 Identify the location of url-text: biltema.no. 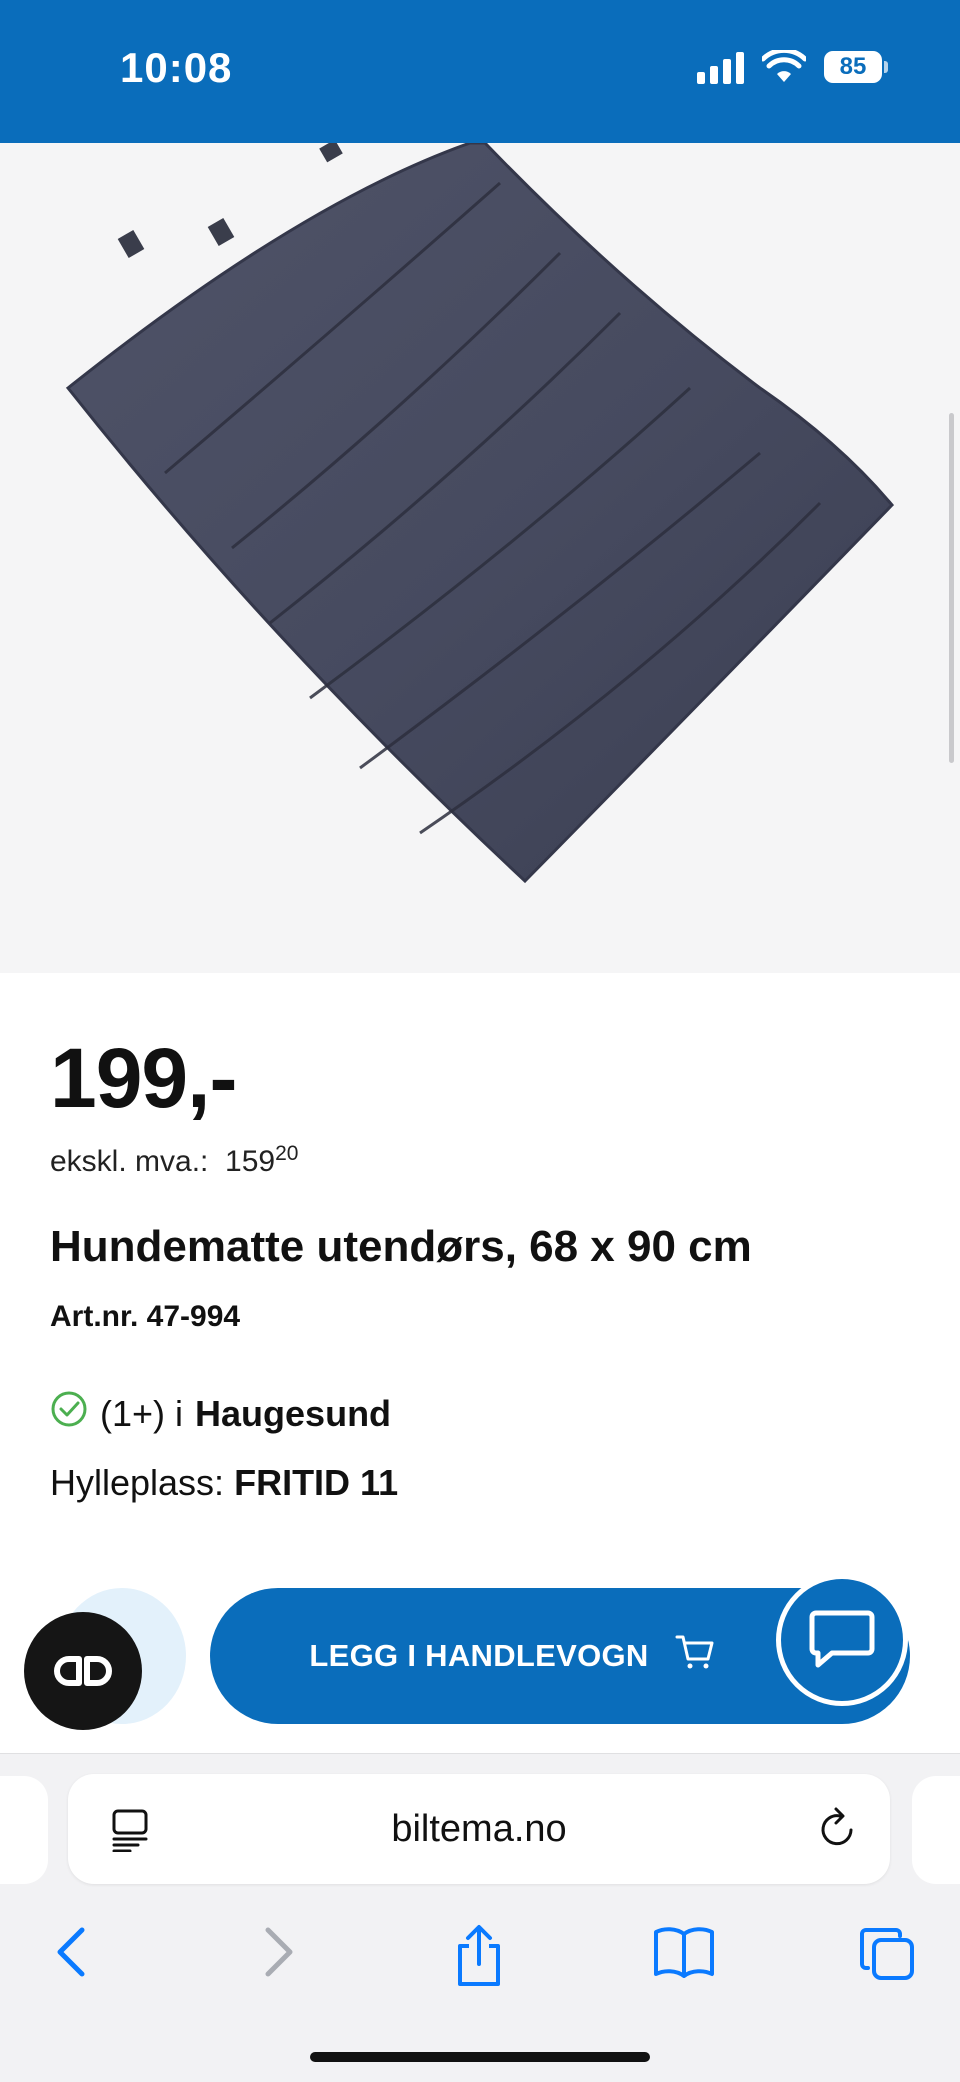
(479, 1829).